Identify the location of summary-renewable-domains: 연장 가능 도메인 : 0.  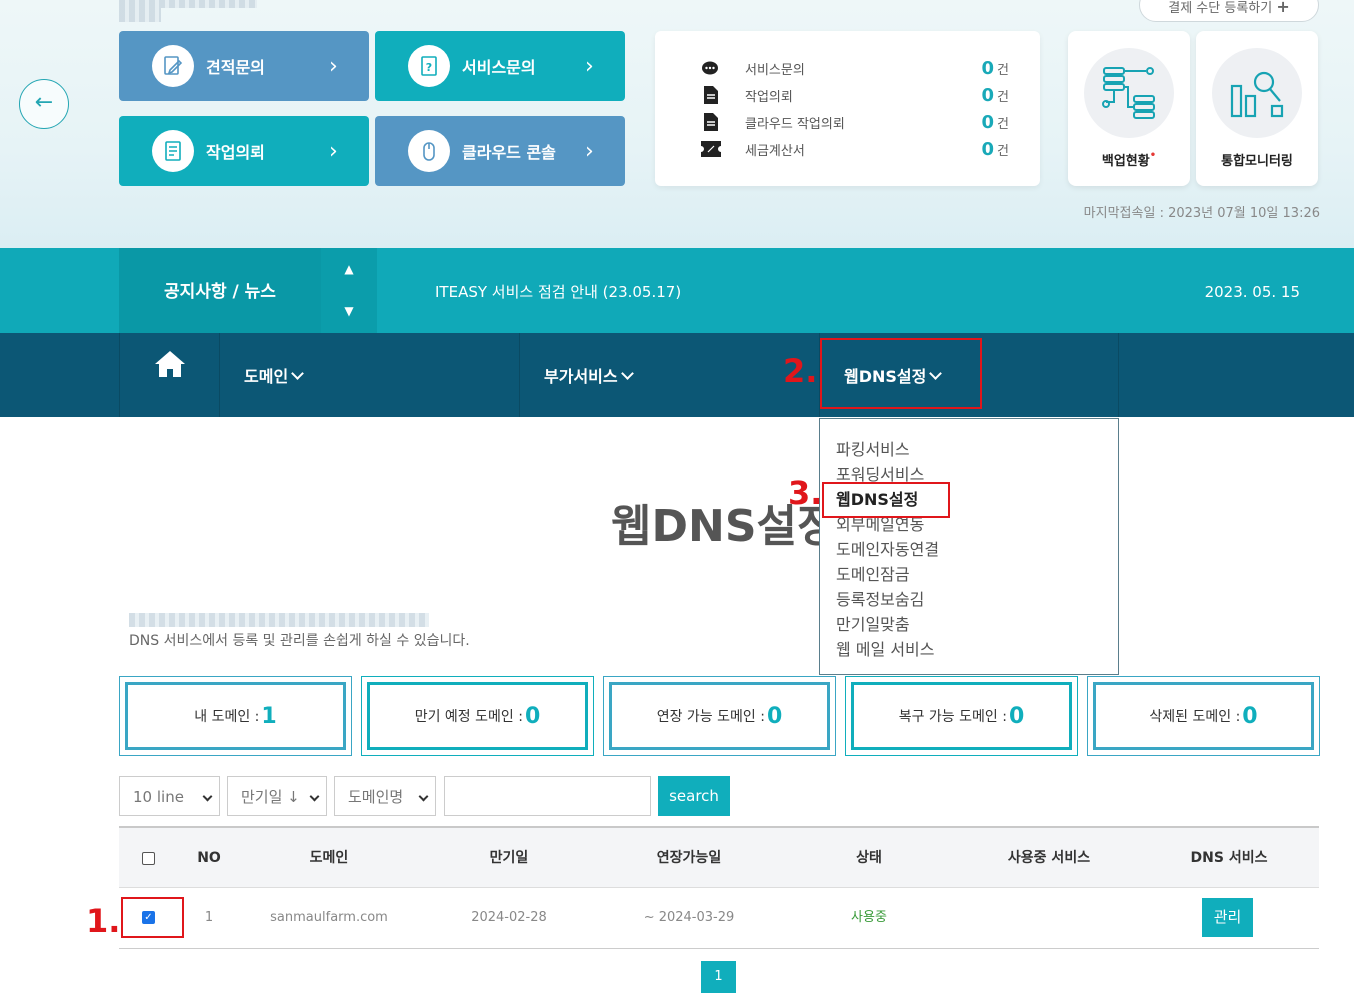
(719, 716).